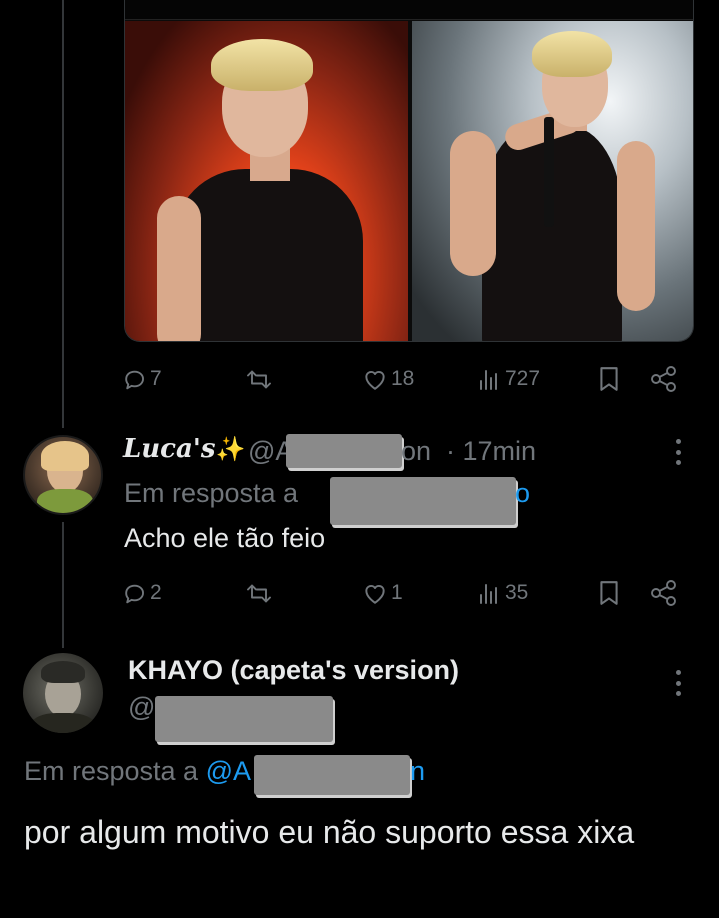 This screenshot has width=719, height=918. I want to click on display-name: Luca's✨, so click(184, 449).